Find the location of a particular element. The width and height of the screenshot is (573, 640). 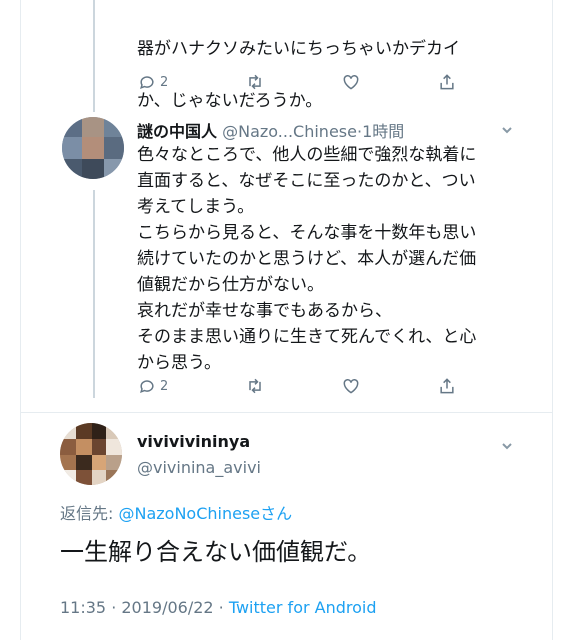

tweet-header: 謎の中国人 @Nazo...Chinese·1時間 is located at coordinates (270, 130).